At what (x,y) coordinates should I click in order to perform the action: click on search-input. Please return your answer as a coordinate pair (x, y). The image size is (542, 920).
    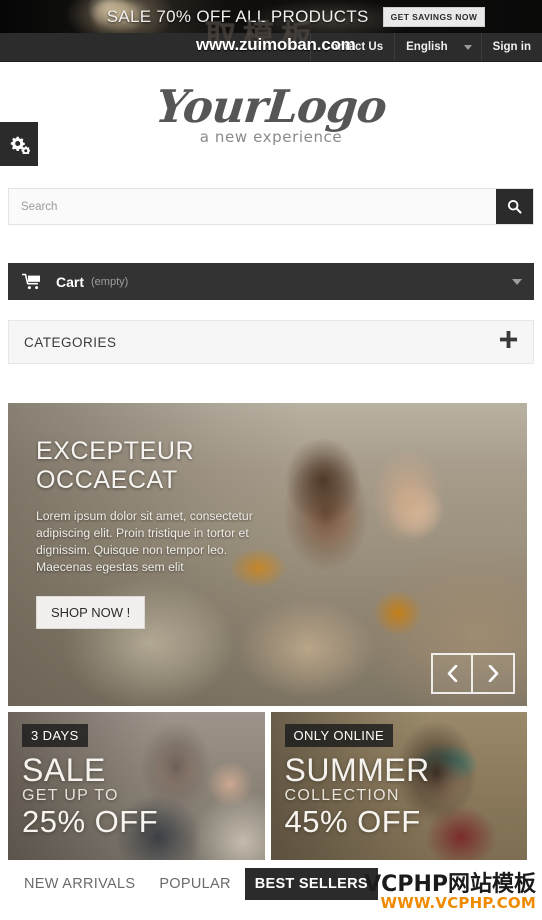
    Looking at the image, I should click on (252, 206).